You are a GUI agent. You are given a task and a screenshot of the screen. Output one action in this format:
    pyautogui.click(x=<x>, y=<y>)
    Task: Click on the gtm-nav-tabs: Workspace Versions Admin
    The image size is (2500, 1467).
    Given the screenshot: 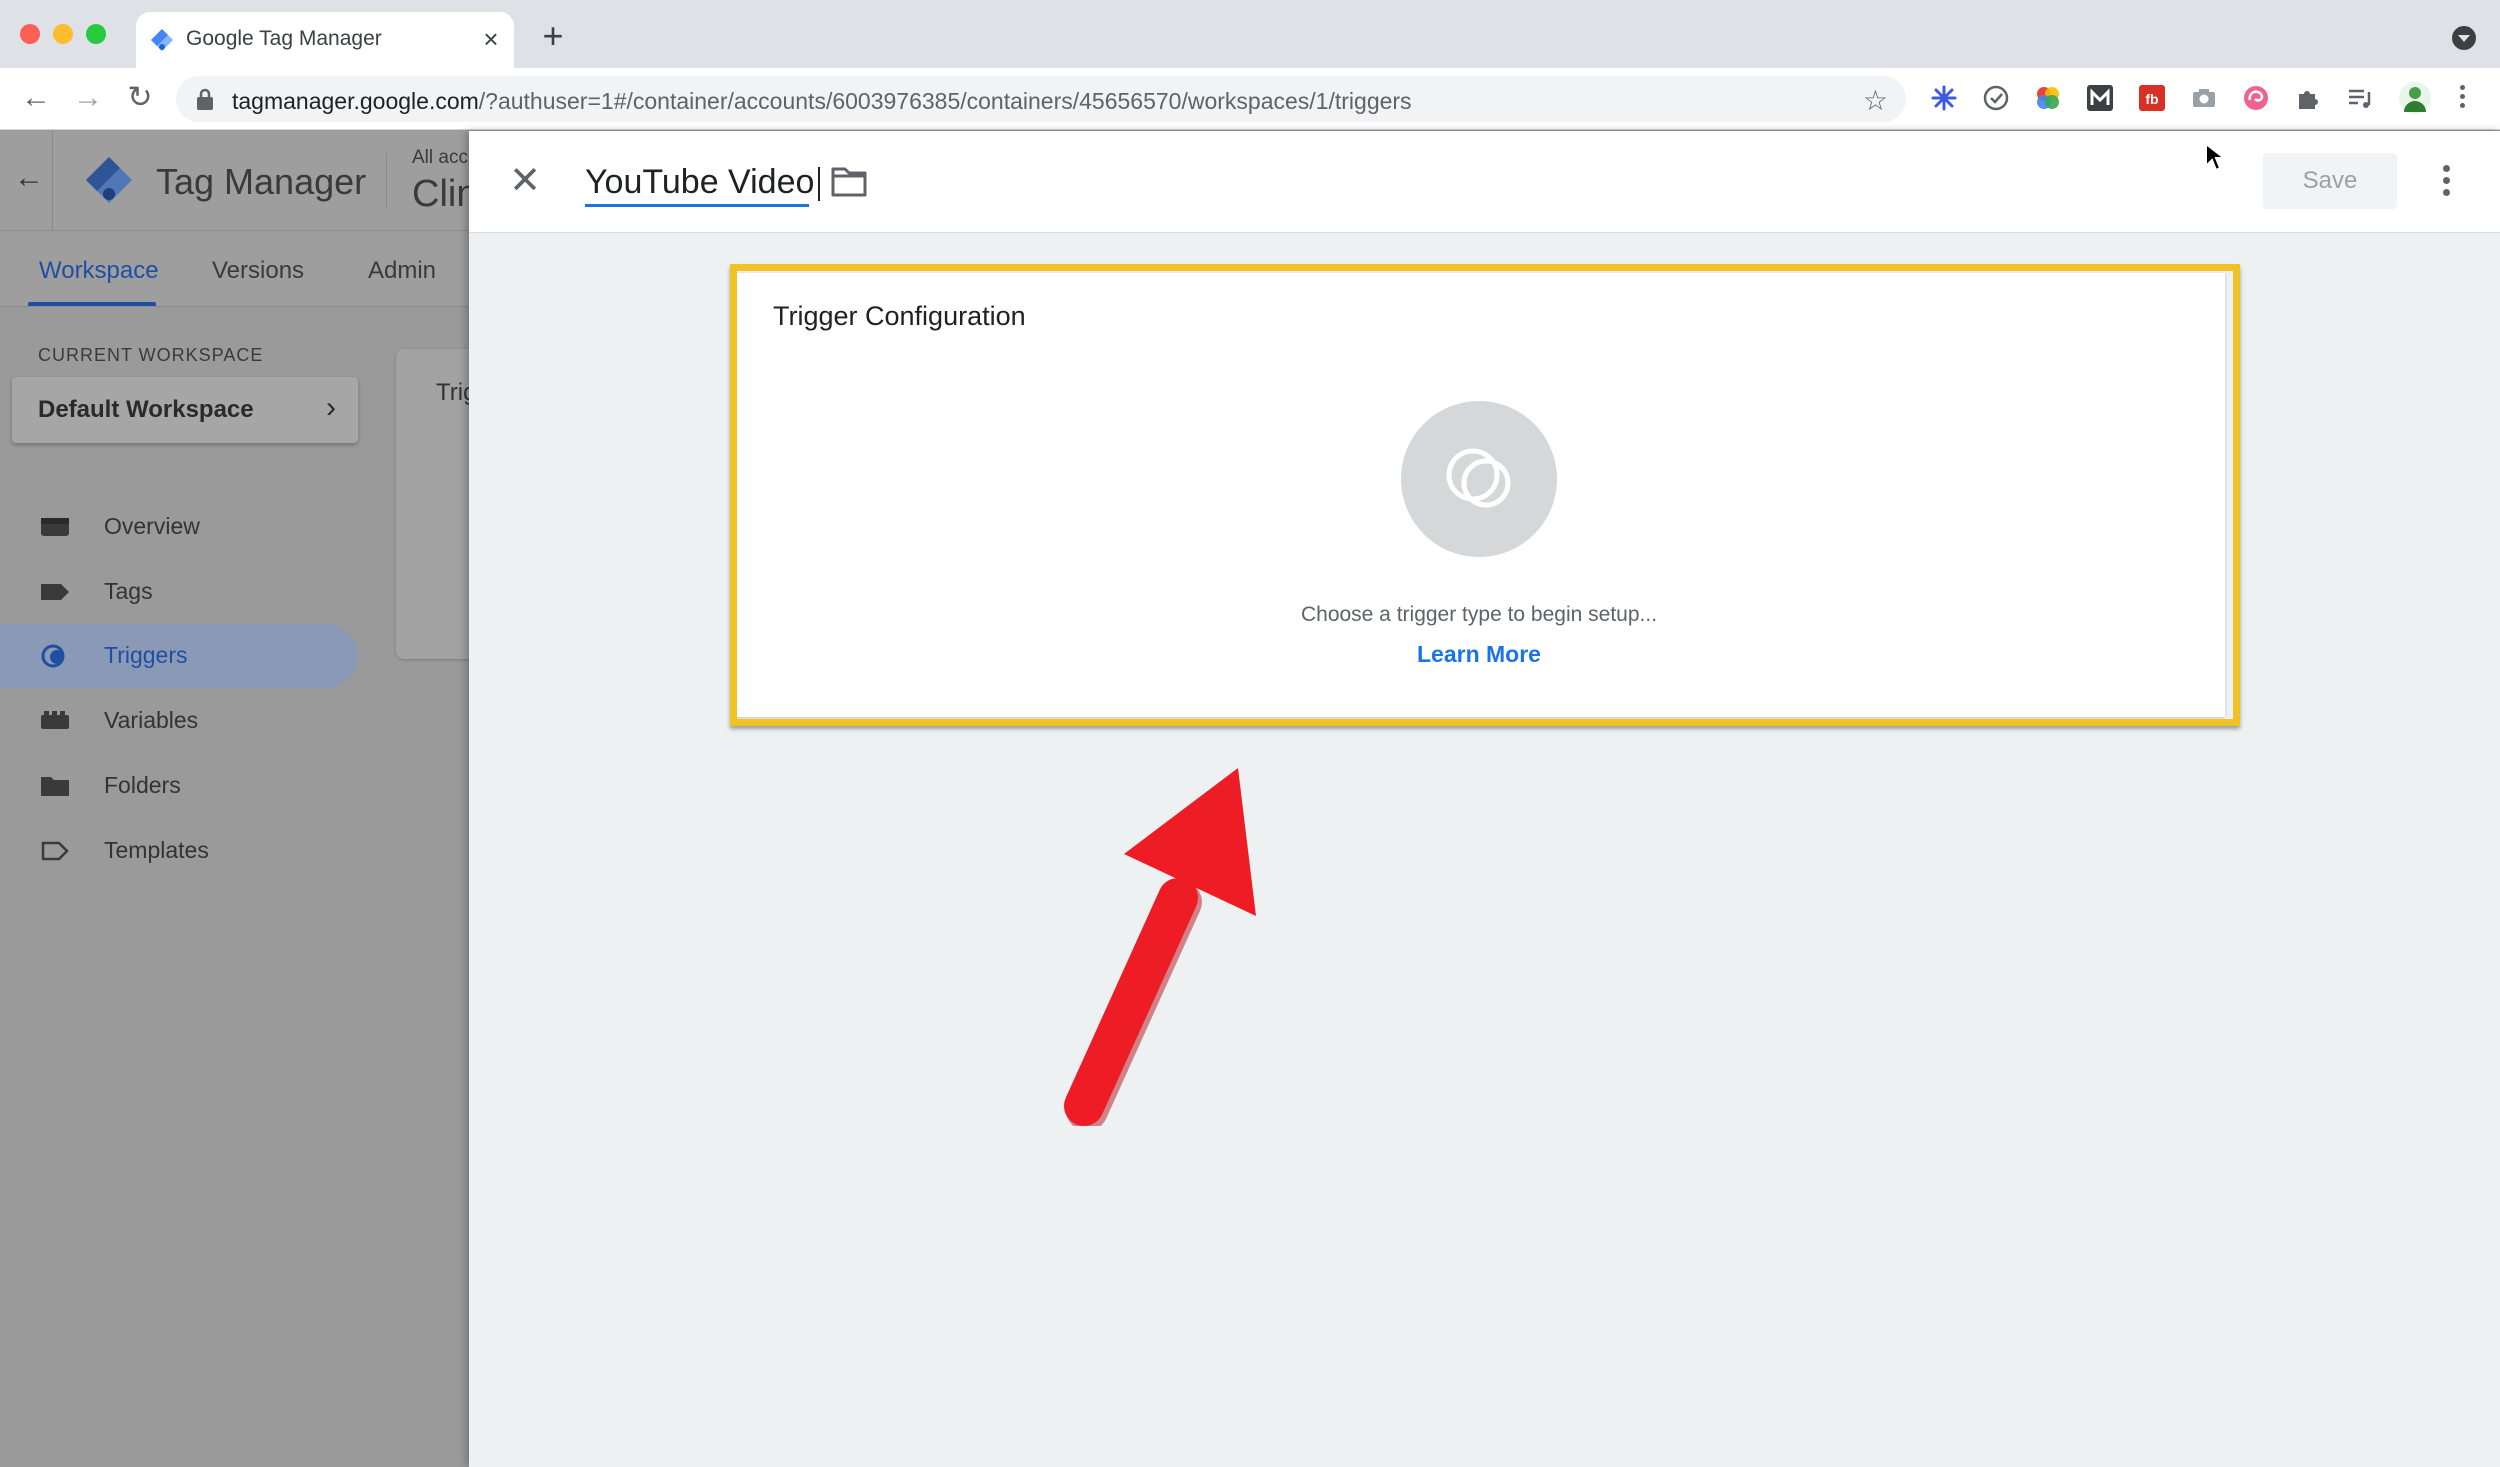 What is the action you would take?
    pyautogui.click(x=235, y=269)
    